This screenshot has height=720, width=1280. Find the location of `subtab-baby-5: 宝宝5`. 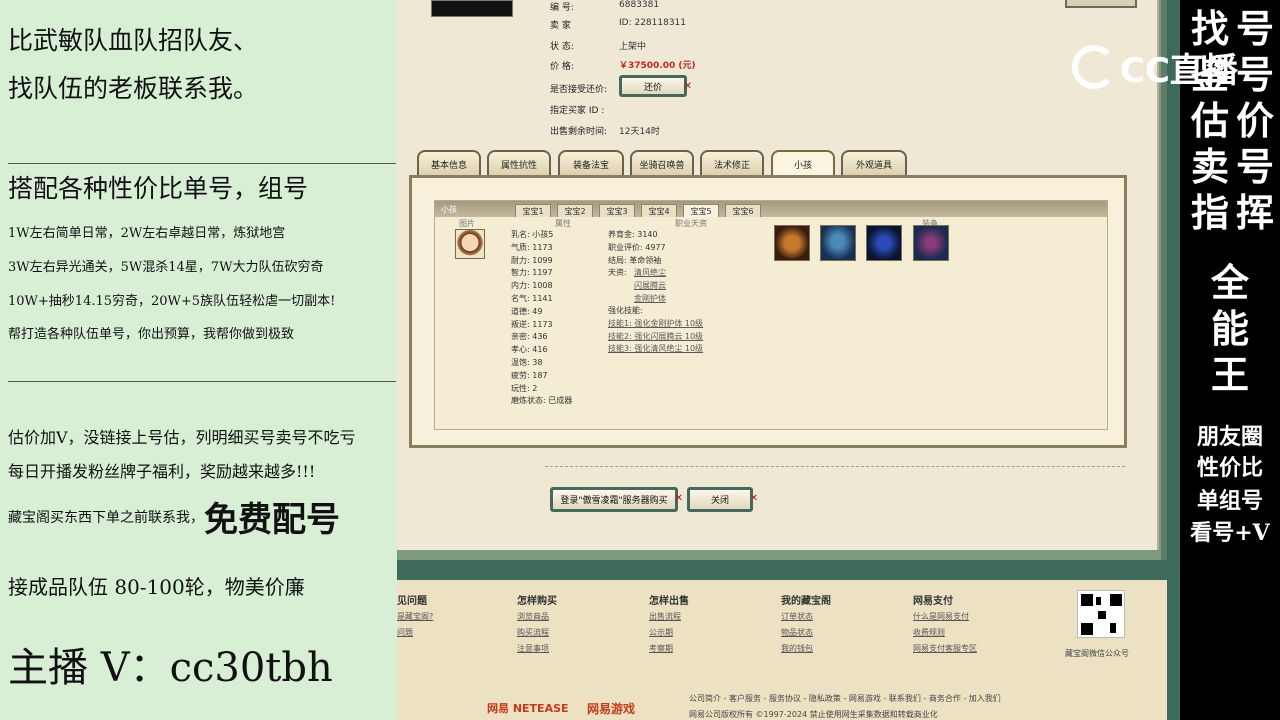

subtab-baby-5: 宝宝5 is located at coordinates (701, 210).